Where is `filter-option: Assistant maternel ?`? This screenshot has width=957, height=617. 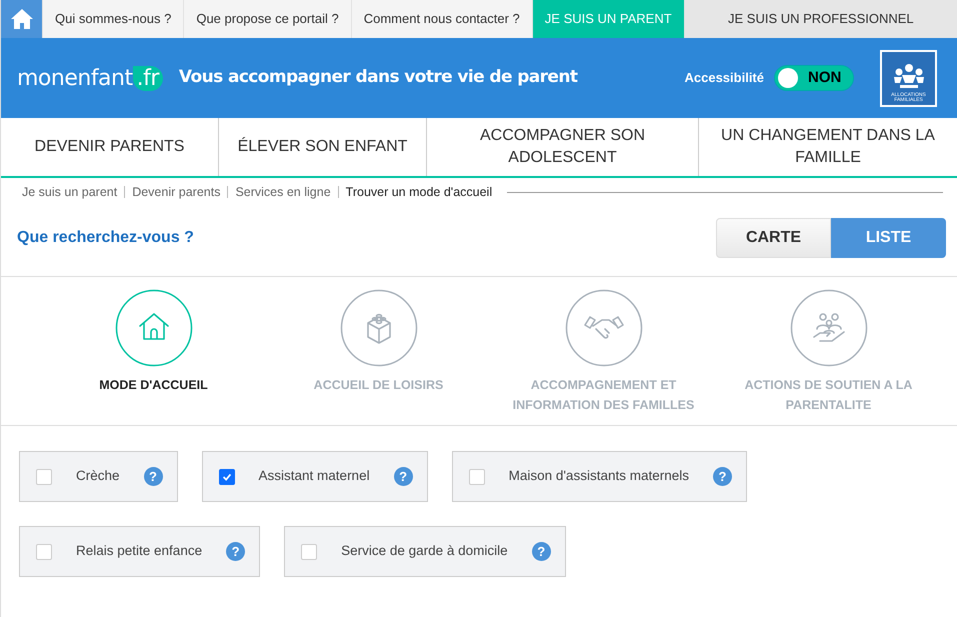
filter-option: Assistant maternel ? is located at coordinates (315, 476).